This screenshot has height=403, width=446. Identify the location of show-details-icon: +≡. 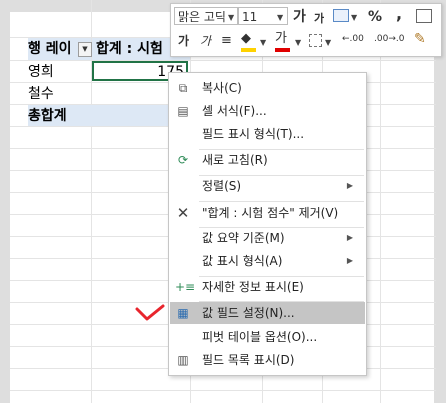
(185, 287).